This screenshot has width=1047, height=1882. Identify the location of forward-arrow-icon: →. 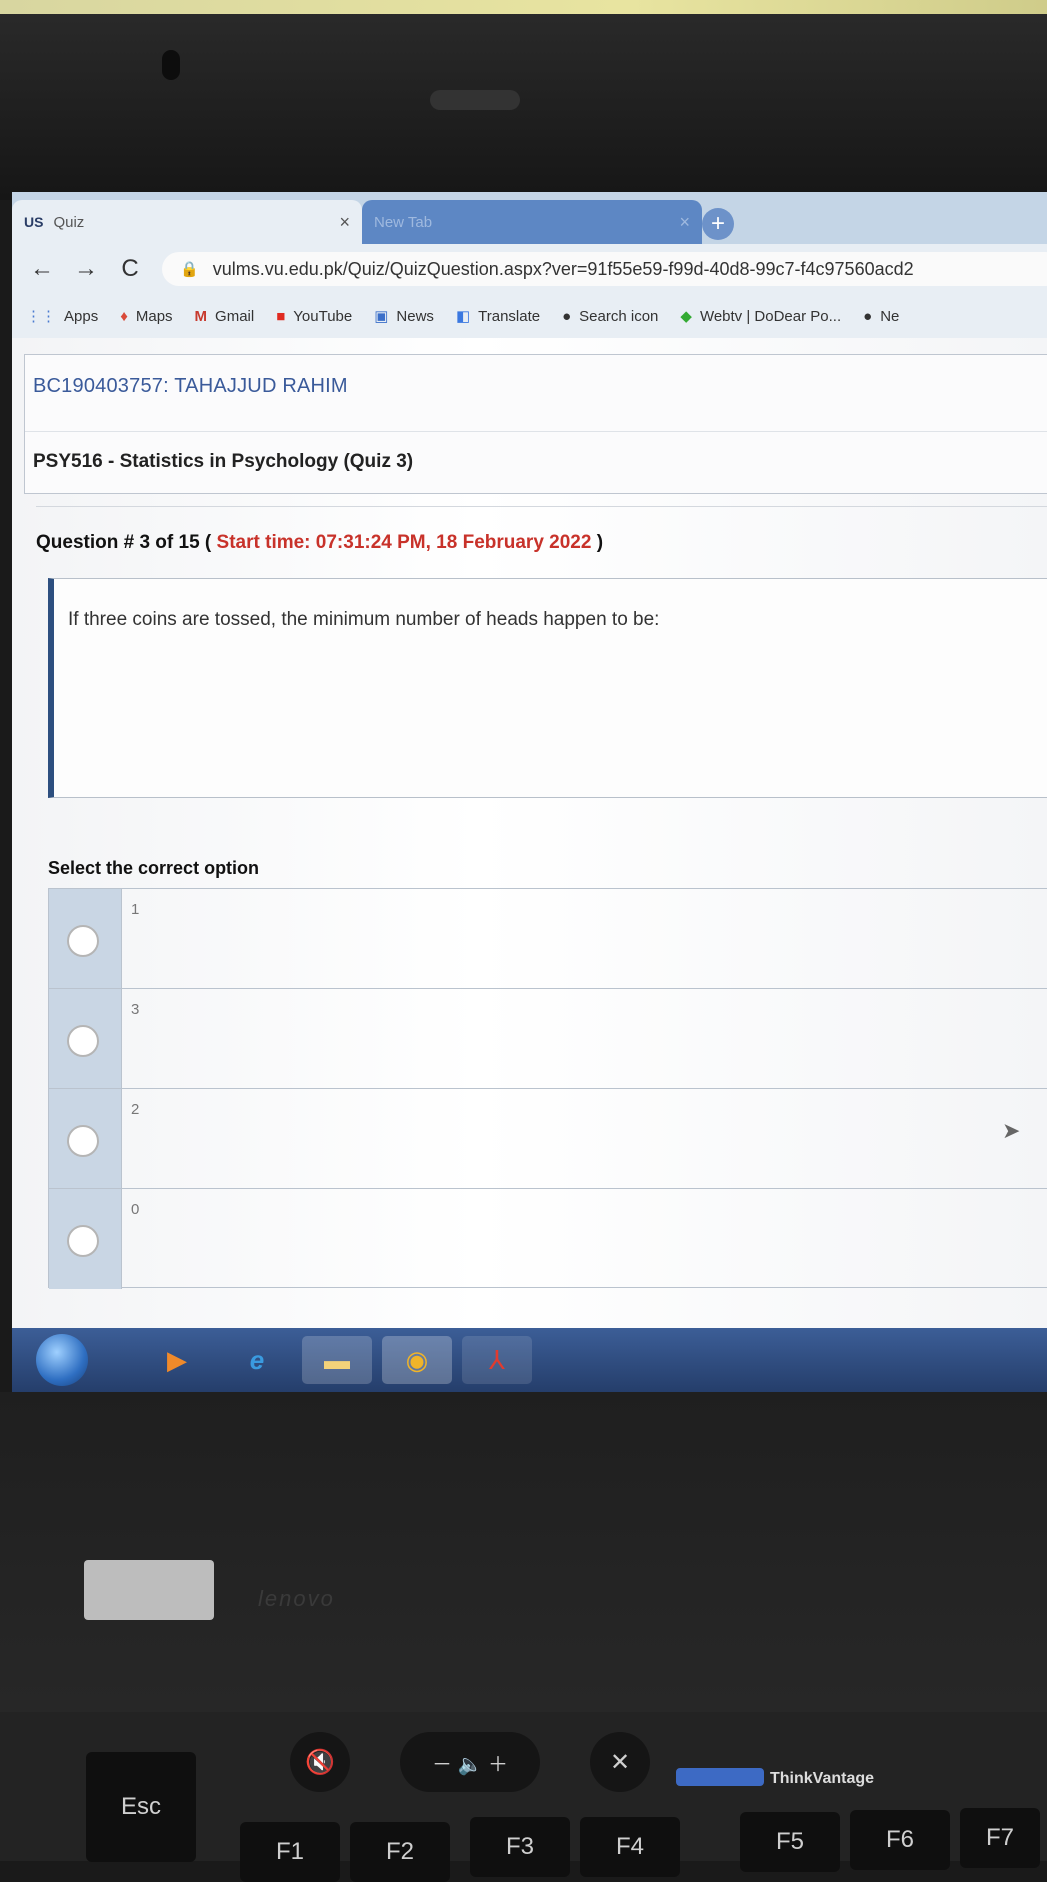
(86, 269).